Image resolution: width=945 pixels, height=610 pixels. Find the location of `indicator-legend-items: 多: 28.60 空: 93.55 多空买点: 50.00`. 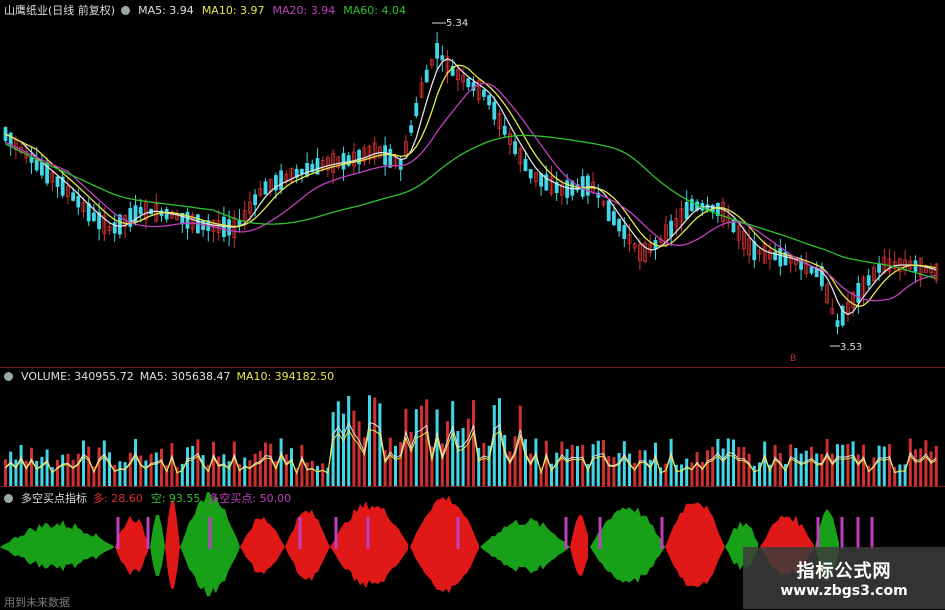

indicator-legend-items: 多: 28.60 空: 93.55 多空买点: 50.00 is located at coordinates (192, 498).